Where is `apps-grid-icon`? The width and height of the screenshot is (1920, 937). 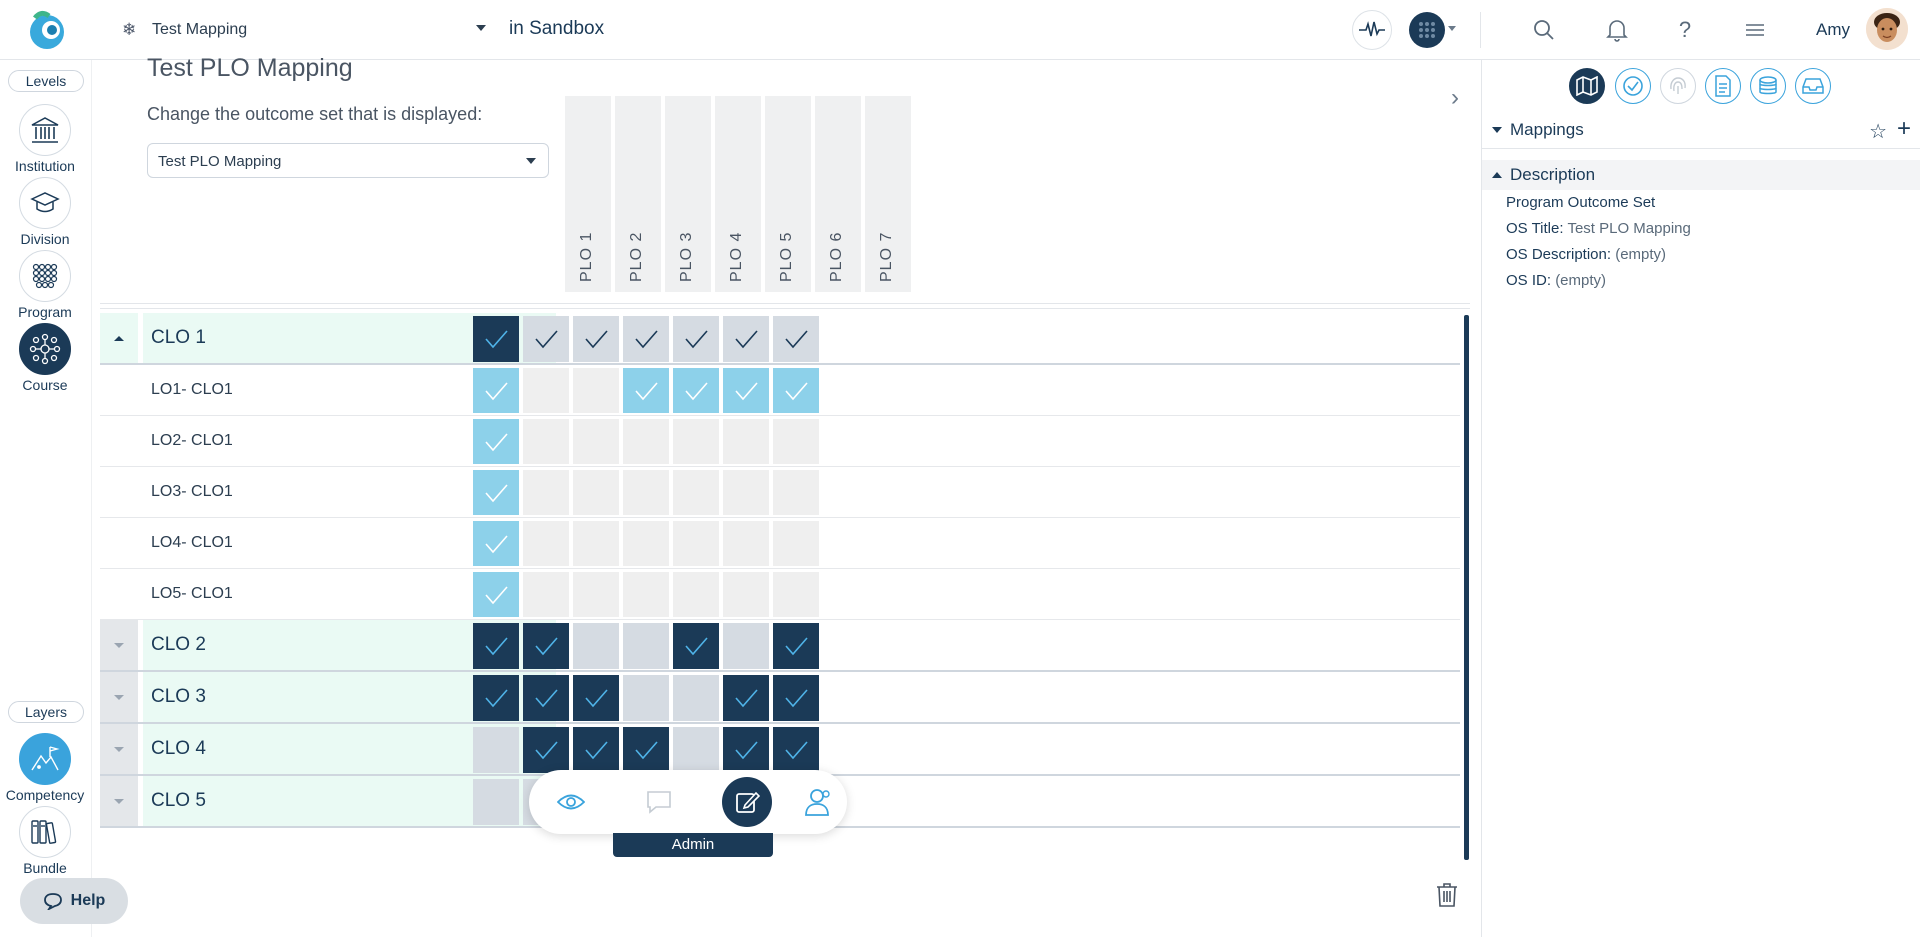
apps-grid-icon is located at coordinates (1427, 30).